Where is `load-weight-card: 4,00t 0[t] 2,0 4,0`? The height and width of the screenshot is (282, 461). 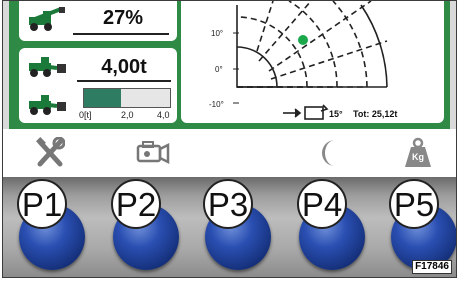
load-weight-card: 4,00t 0[t] 2,0 4,0 is located at coordinates (98, 85).